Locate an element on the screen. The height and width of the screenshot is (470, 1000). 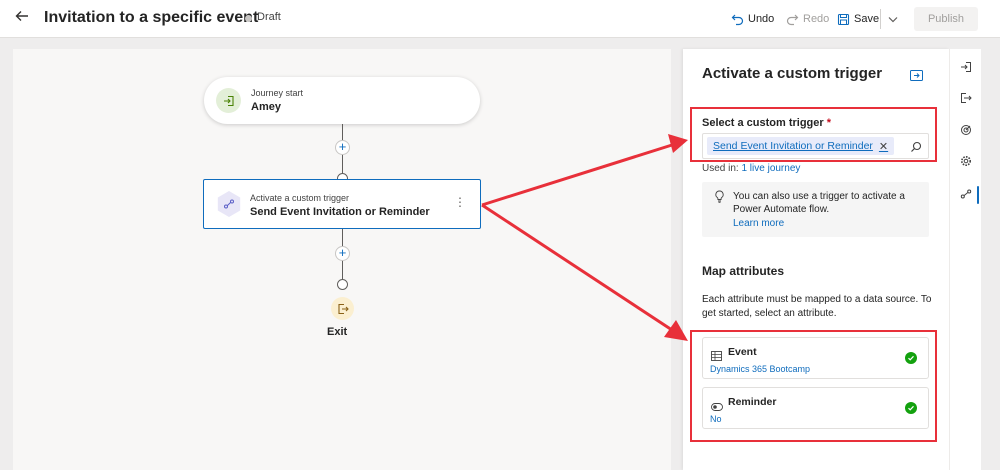
live-journey-link: 1 live journey is located at coordinates (770, 168).